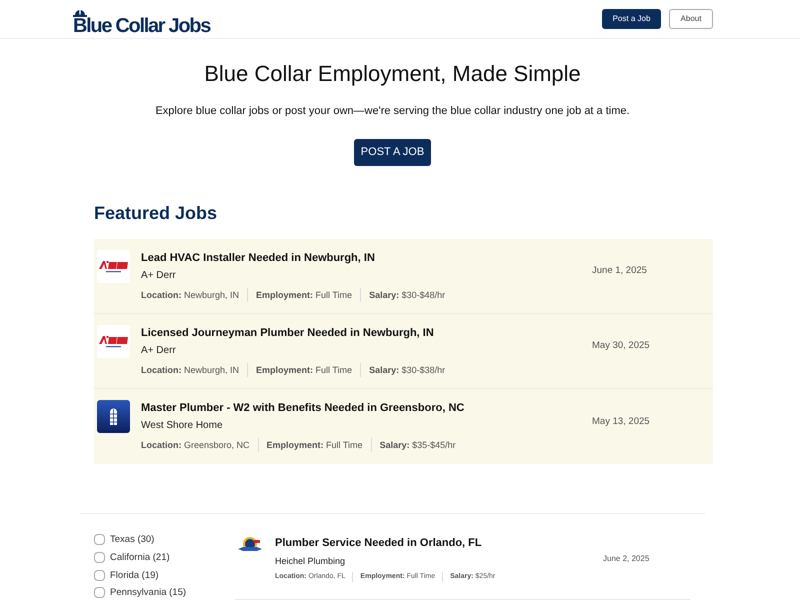  I want to click on about-button: About, so click(691, 19).